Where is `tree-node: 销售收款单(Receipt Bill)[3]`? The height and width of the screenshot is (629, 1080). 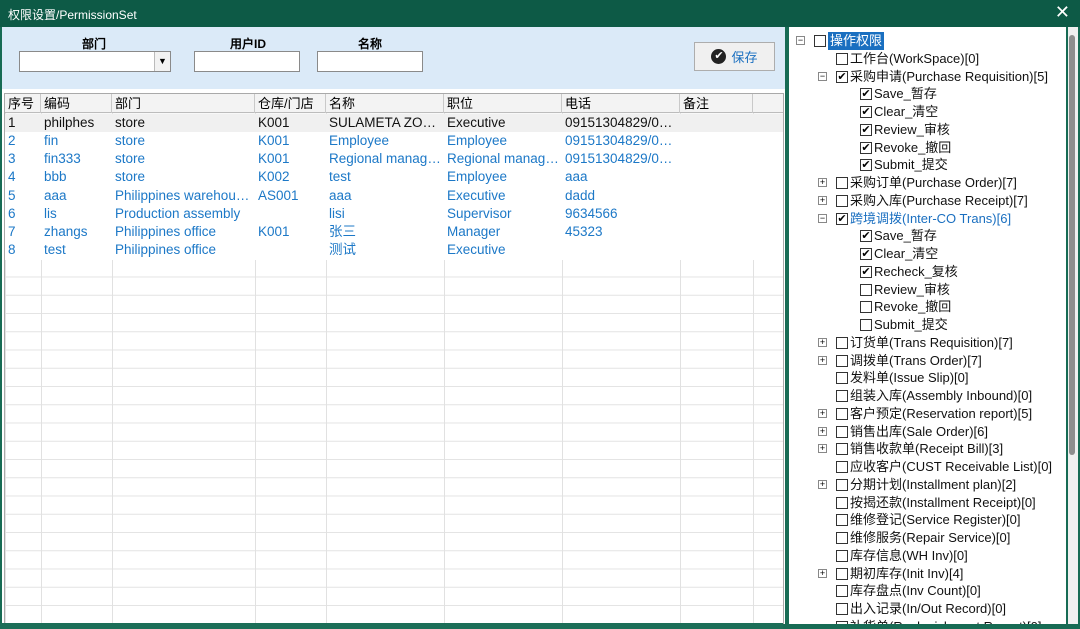 tree-node: 销售收款单(Receipt Bill)[3] is located at coordinates (919, 449).